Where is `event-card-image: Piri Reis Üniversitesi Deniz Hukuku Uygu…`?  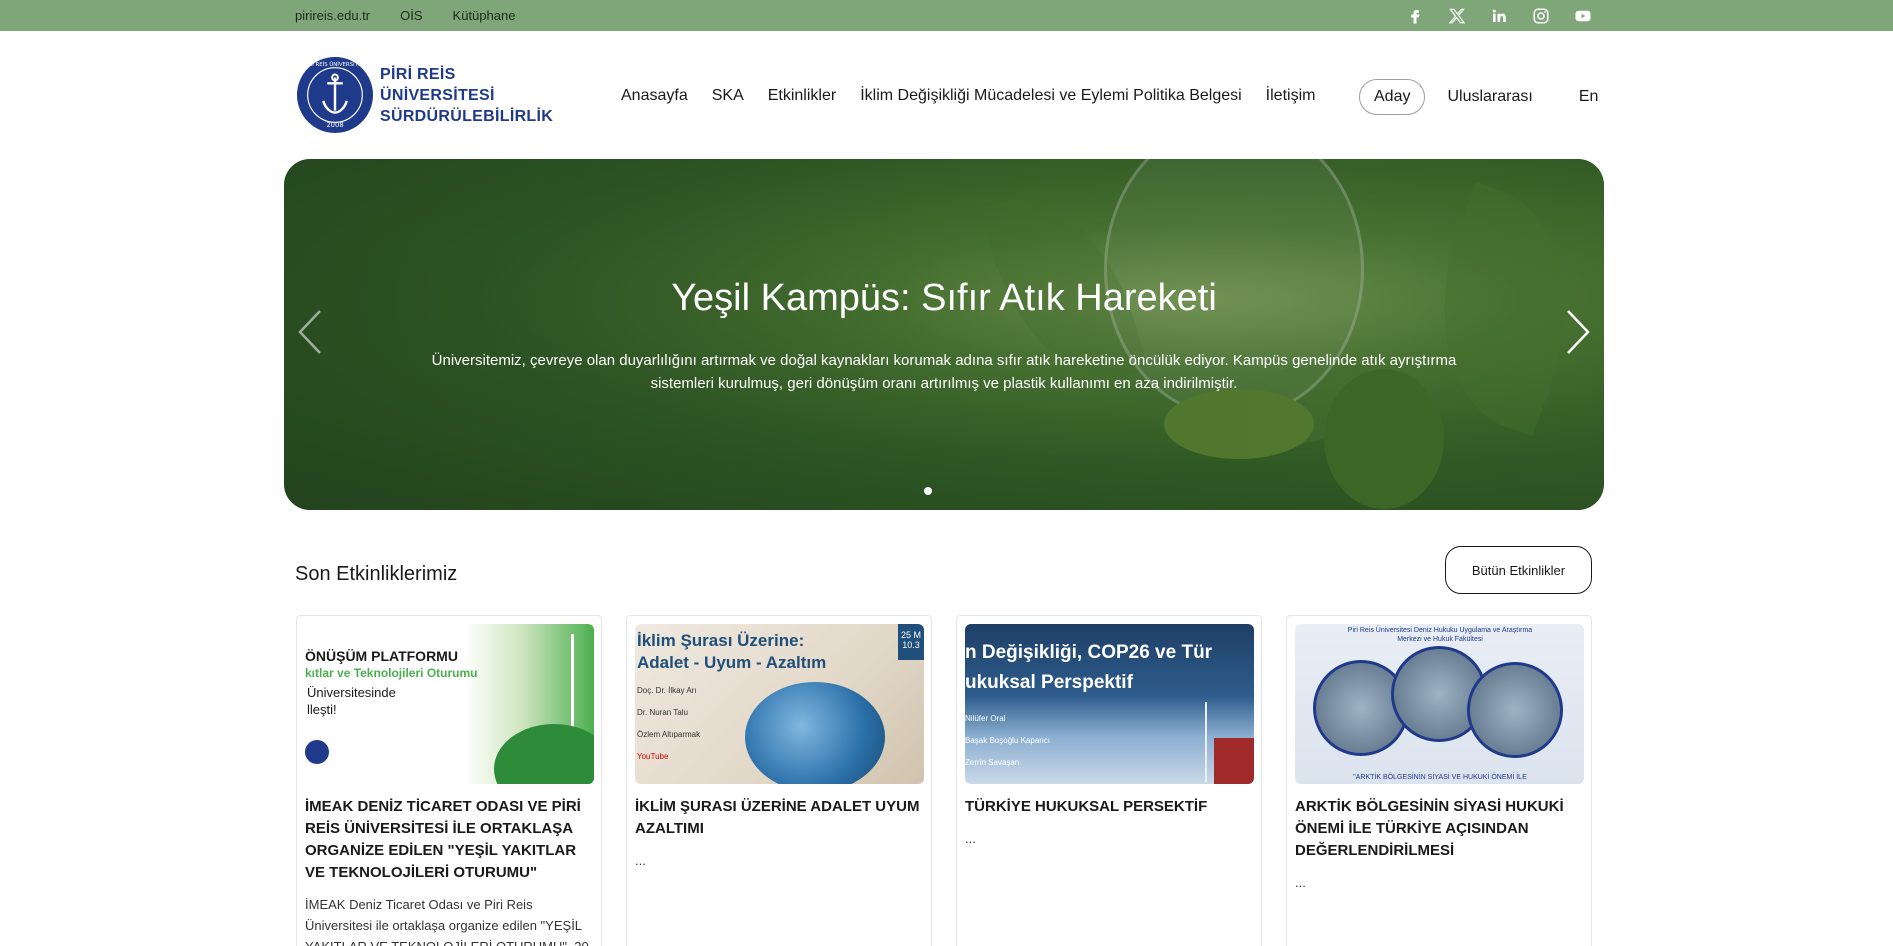
event-card-image: Piri Reis Üniversitesi Deniz Hukuku Uygu… is located at coordinates (1439, 704).